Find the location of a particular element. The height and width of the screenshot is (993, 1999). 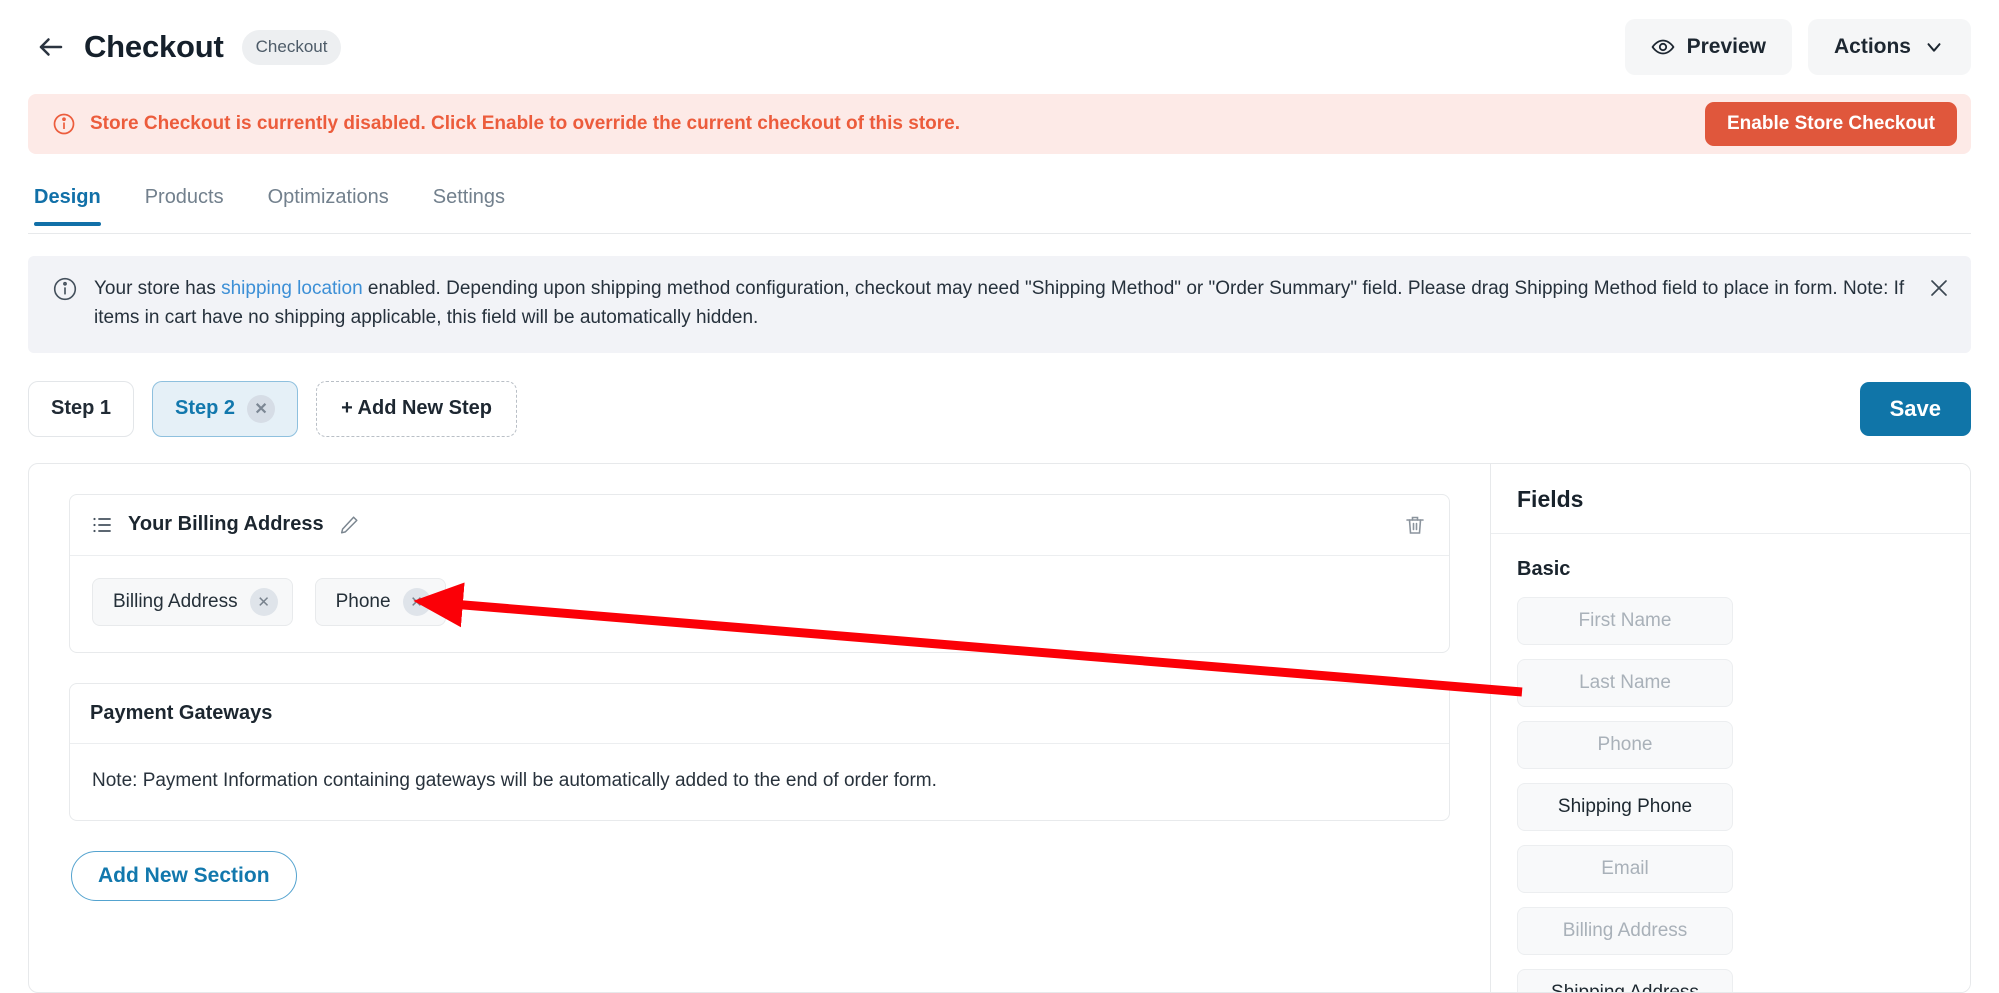

save-button: Save is located at coordinates (1915, 408).